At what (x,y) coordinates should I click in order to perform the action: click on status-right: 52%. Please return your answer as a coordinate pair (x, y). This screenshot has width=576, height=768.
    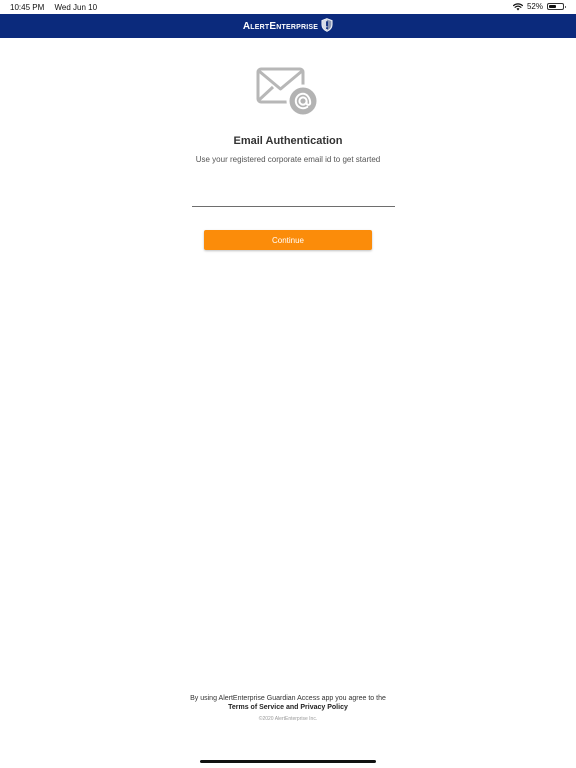
    Looking at the image, I should click on (539, 6).